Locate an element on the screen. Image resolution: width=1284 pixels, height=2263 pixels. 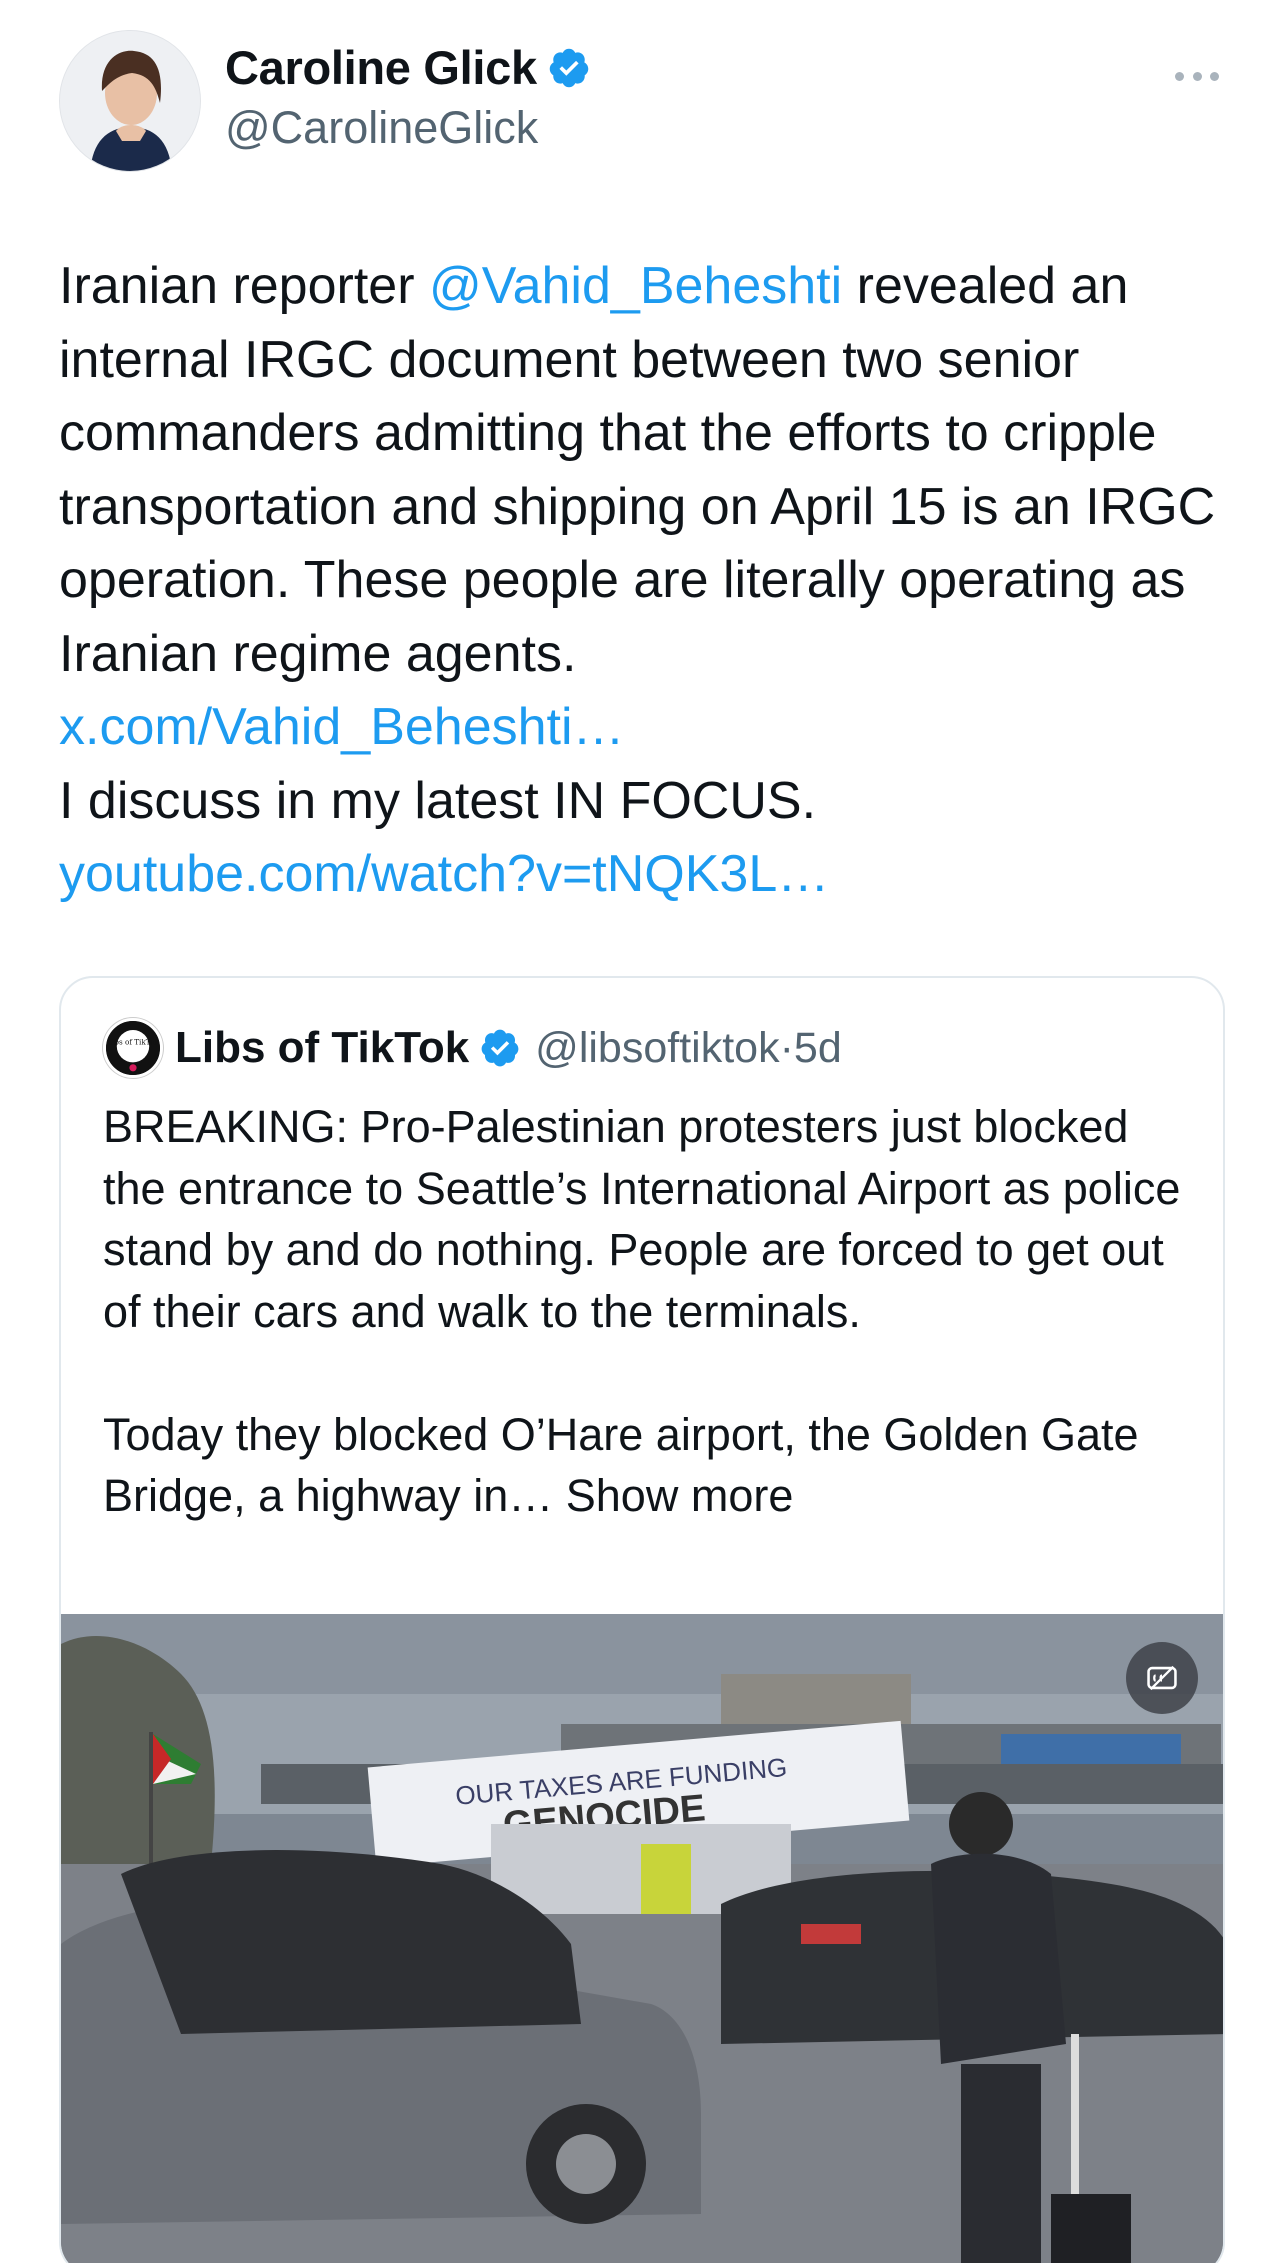
author-name: Caroline Glick is located at coordinates (381, 67).